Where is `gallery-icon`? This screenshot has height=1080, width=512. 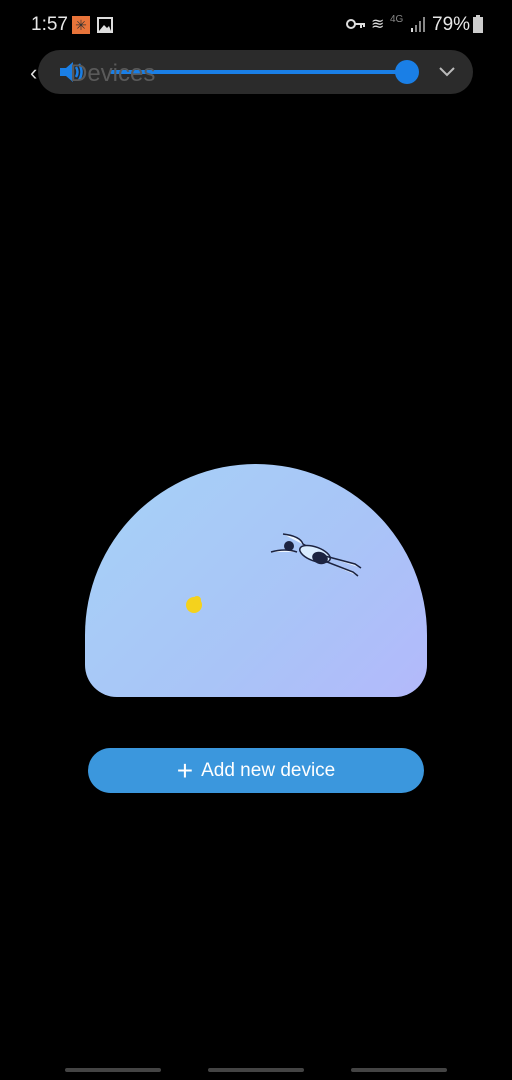 gallery-icon is located at coordinates (105, 25).